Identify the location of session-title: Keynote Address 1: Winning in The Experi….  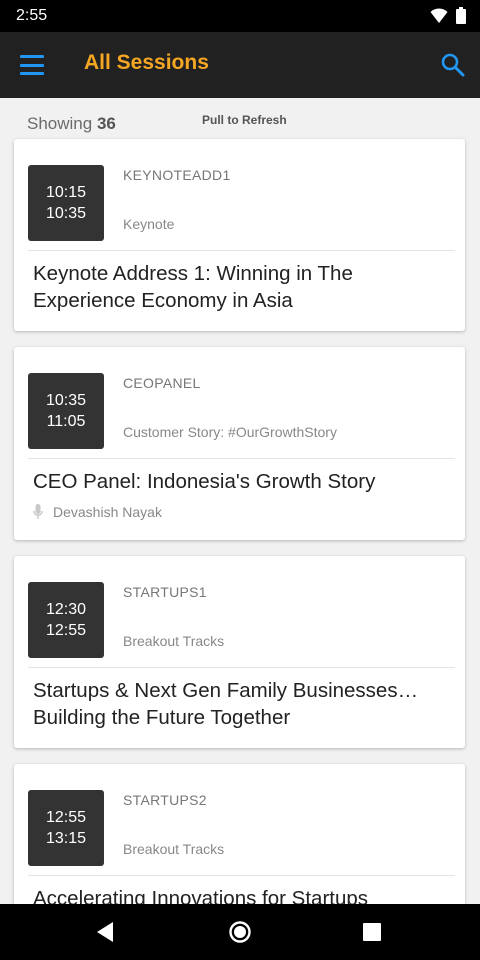
(193, 287).